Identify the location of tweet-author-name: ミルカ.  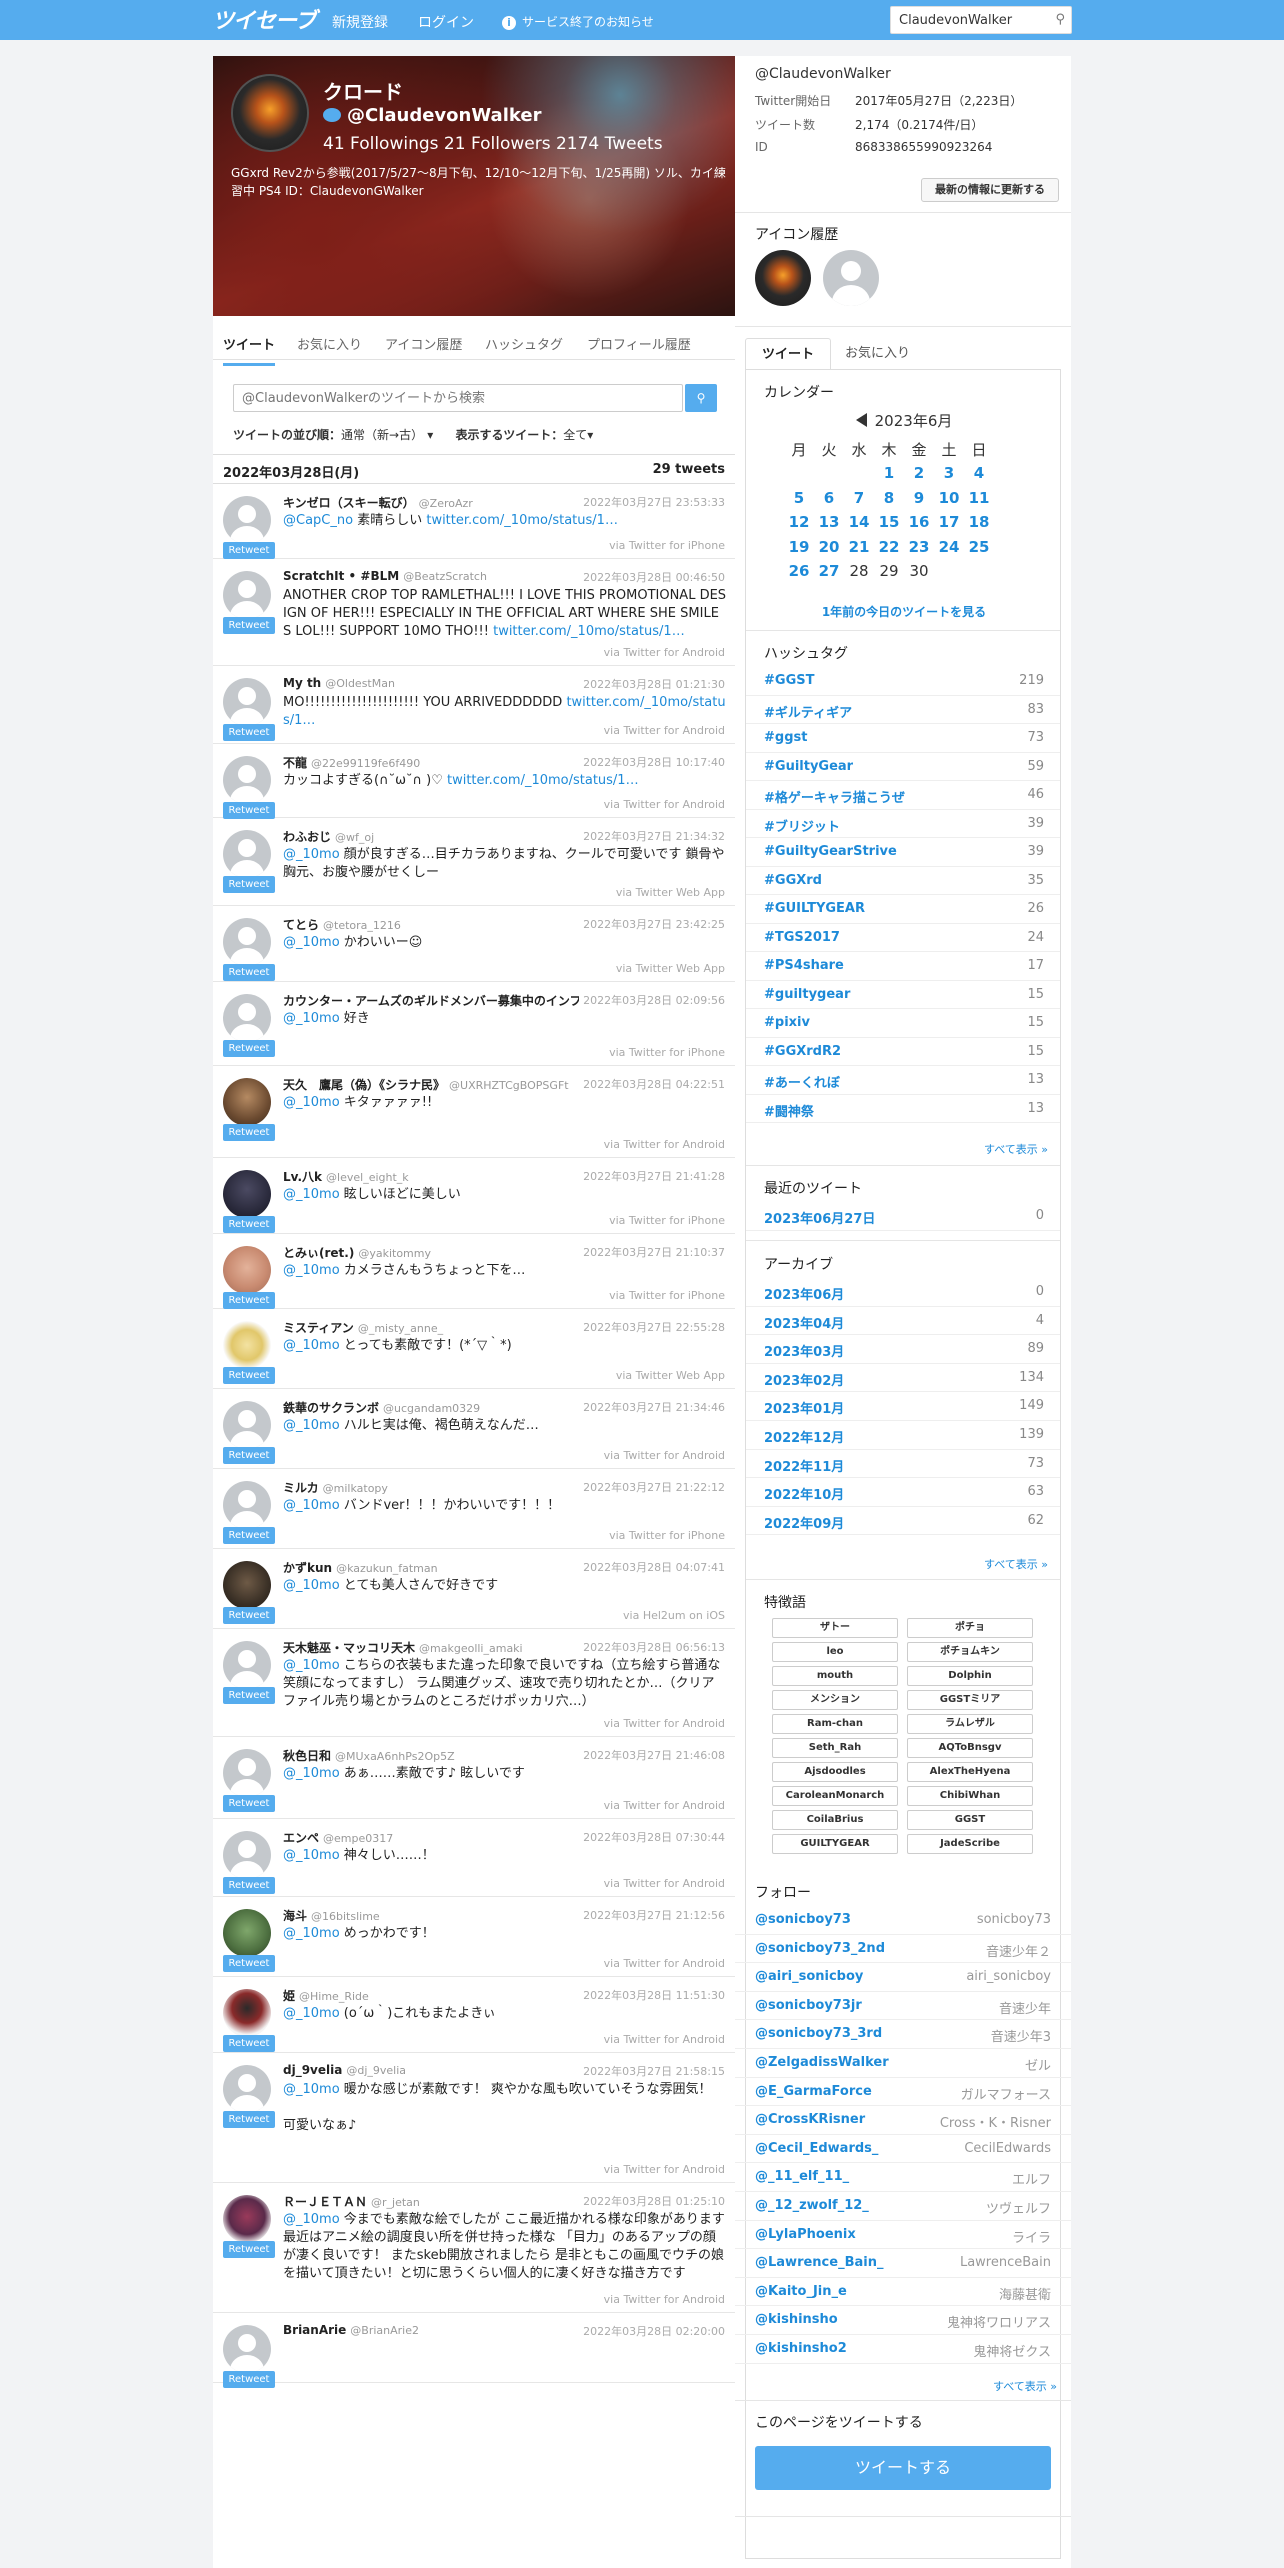
(301, 1488).